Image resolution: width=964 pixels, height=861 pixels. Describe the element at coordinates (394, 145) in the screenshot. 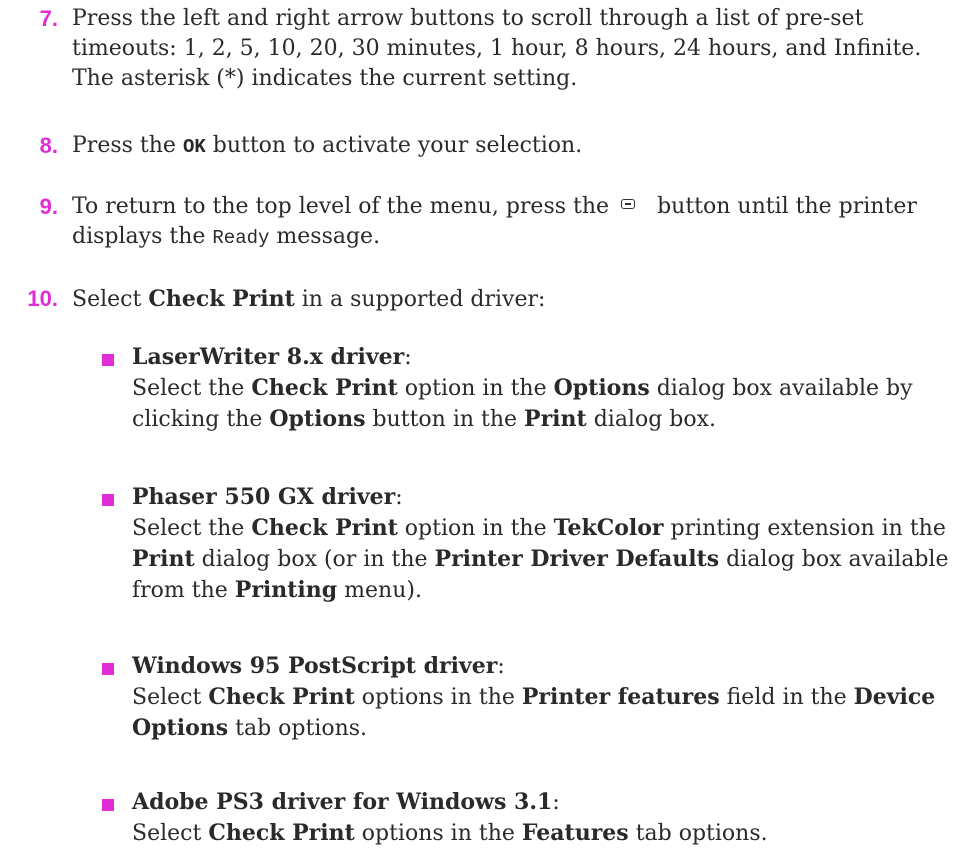

I see `text-run: button to activate your selection.` at that location.